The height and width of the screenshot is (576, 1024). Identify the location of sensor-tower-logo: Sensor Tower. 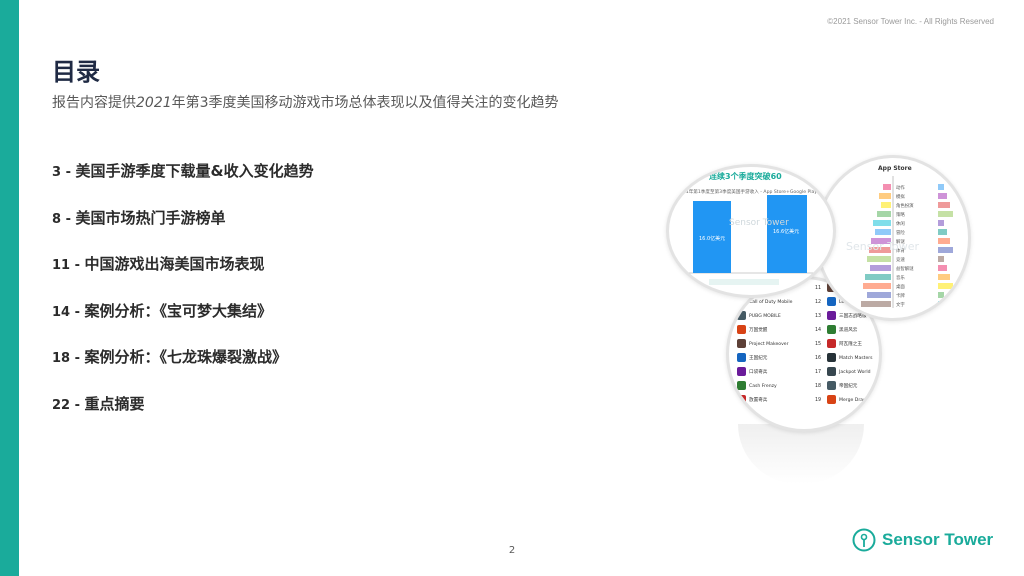
(922, 540).